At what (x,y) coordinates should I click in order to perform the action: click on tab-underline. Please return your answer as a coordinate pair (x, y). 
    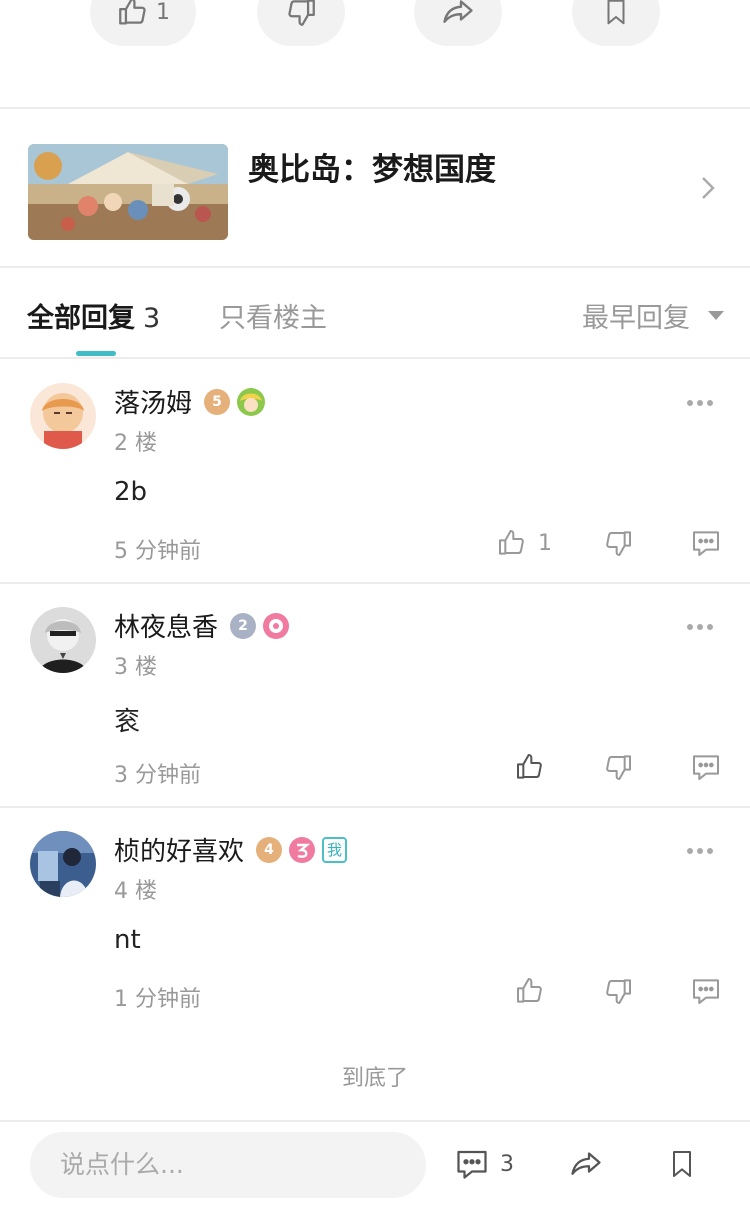
    Looking at the image, I should click on (96, 353).